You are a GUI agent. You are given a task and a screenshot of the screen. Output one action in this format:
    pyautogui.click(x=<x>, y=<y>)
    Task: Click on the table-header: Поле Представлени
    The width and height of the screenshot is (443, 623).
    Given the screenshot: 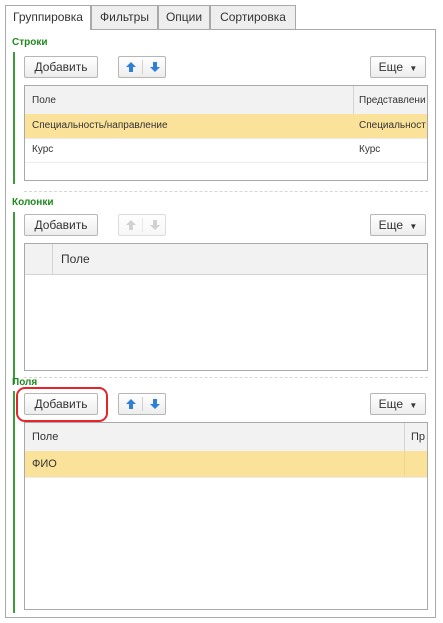 What is the action you would take?
    pyautogui.click(x=226, y=100)
    